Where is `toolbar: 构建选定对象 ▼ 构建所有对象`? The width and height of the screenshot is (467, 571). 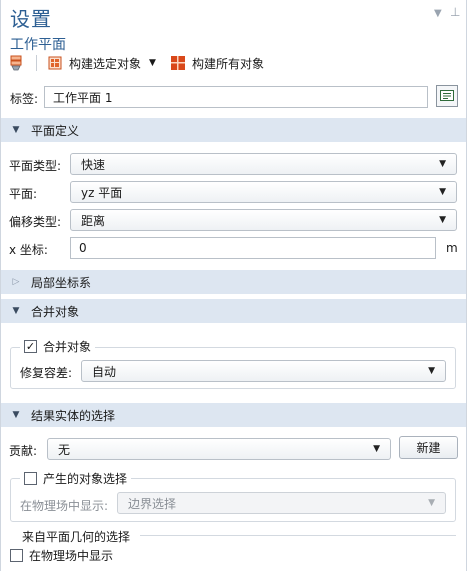
toolbar: 构建选定对象 ▼ 构建所有对象 is located at coordinates (136, 63).